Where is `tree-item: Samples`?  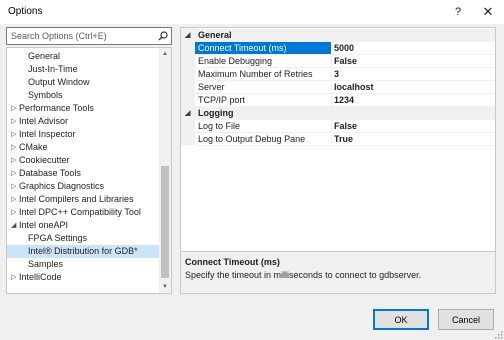
tree-item: Samples is located at coordinates (83, 264).